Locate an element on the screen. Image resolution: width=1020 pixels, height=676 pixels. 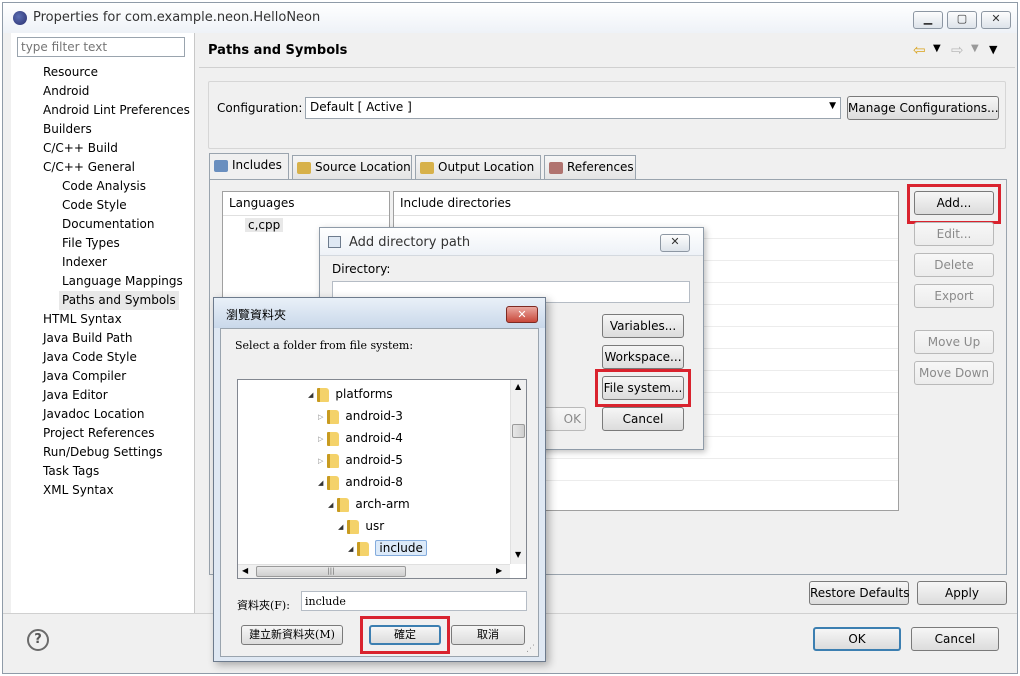
folder-tree-item: ▷ android-4 is located at coordinates (360, 438).